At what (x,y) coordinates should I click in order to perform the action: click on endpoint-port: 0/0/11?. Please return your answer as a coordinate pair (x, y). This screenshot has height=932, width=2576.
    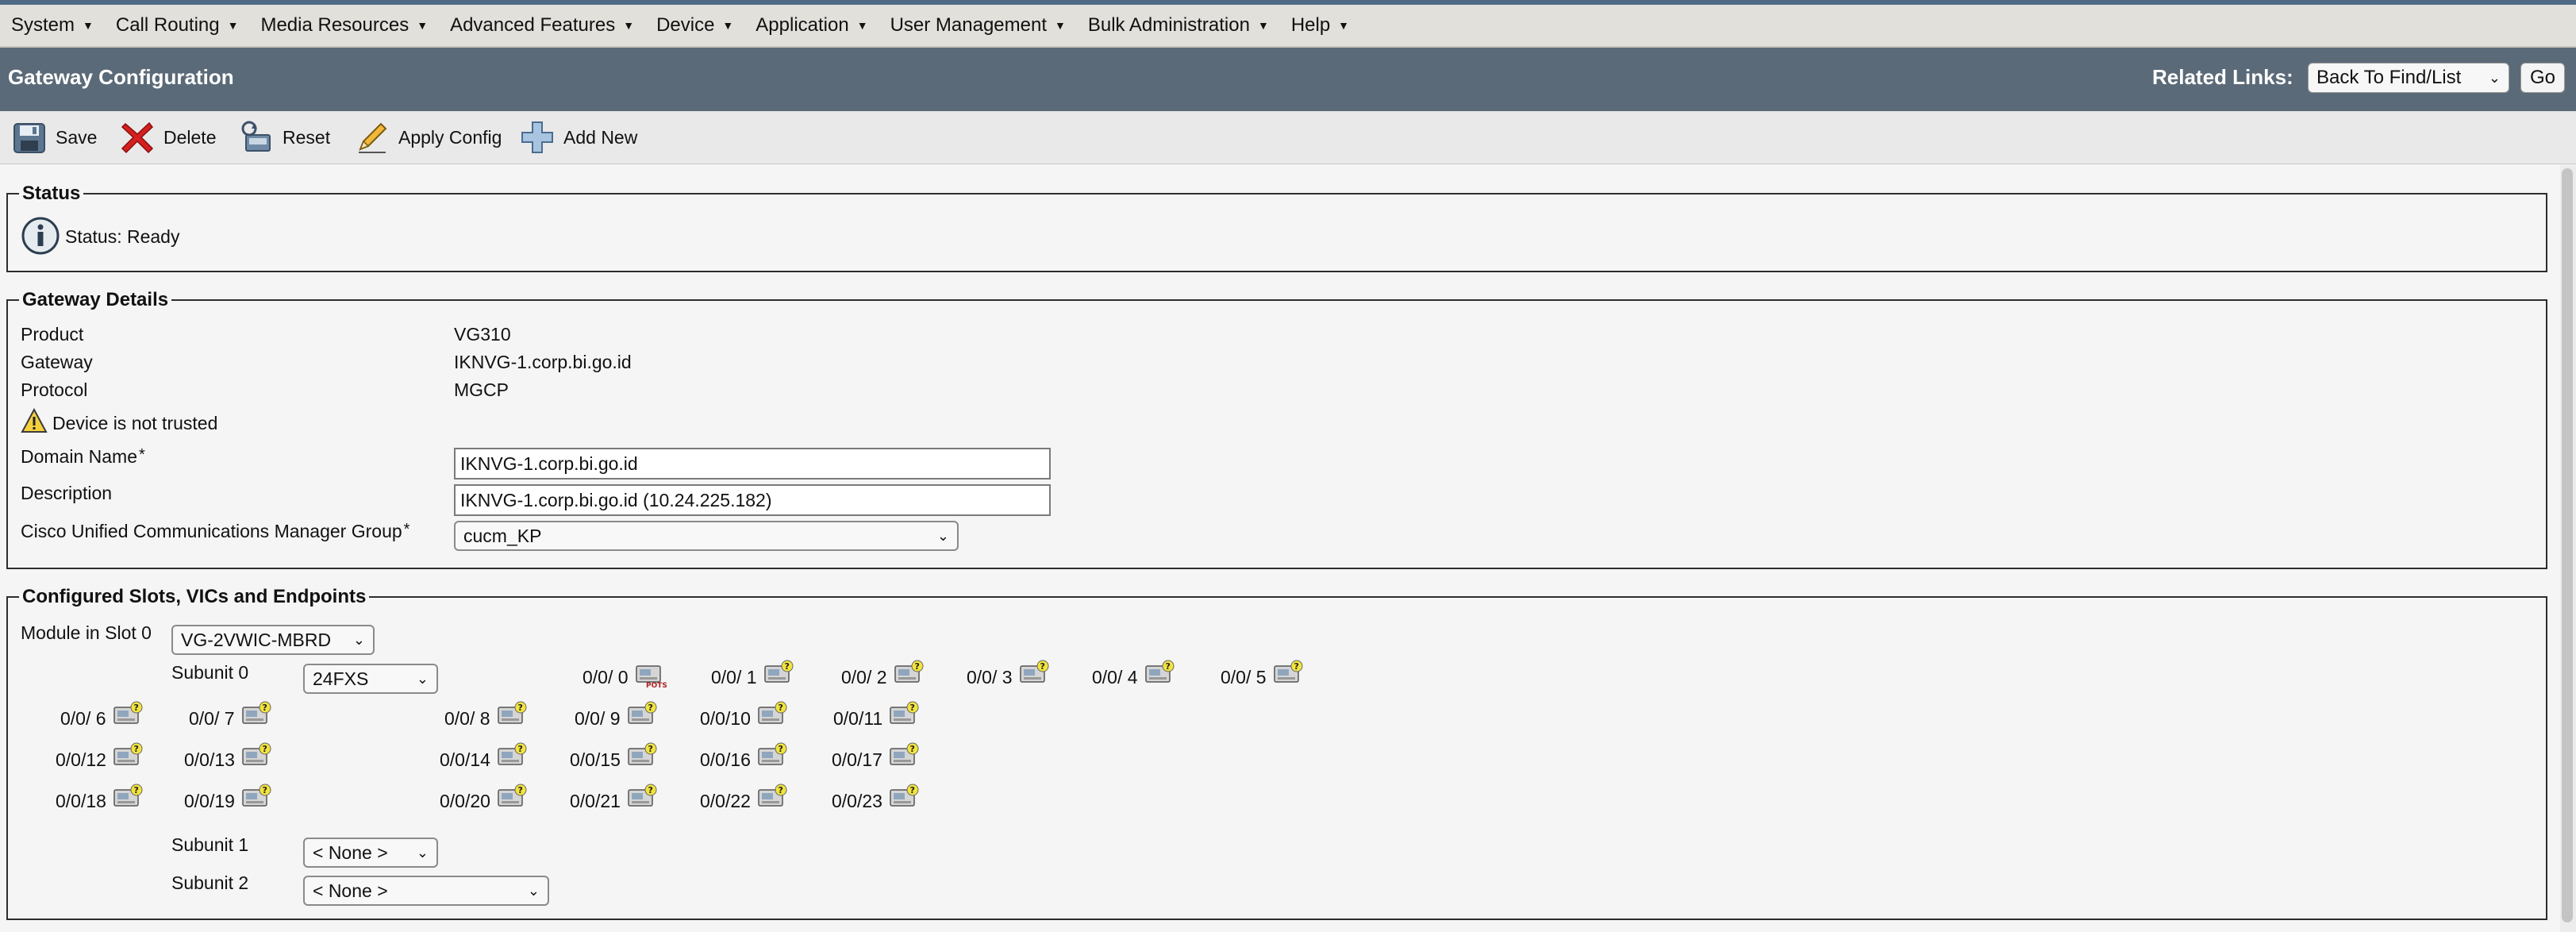
    Looking at the image, I should click on (877, 715).